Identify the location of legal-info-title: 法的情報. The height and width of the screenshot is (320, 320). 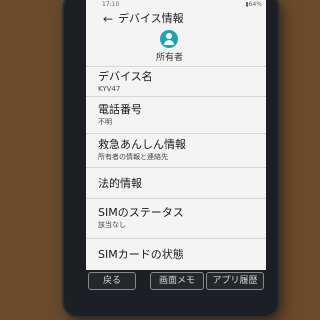
(120, 183).